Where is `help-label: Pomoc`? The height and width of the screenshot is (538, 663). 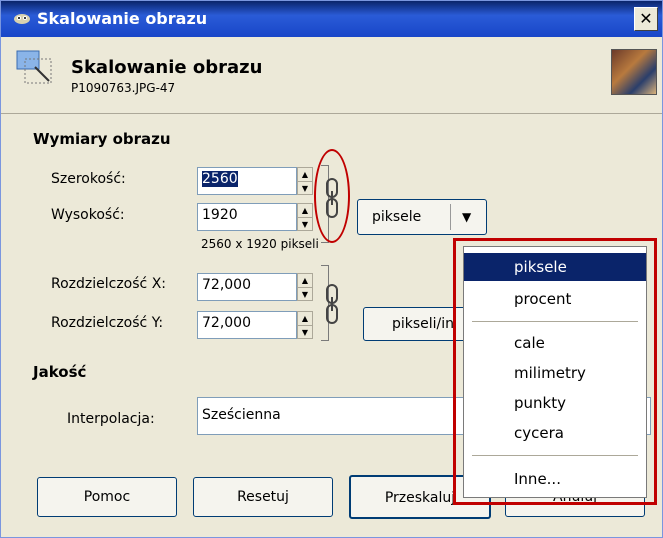 help-label: Pomoc is located at coordinates (107, 497).